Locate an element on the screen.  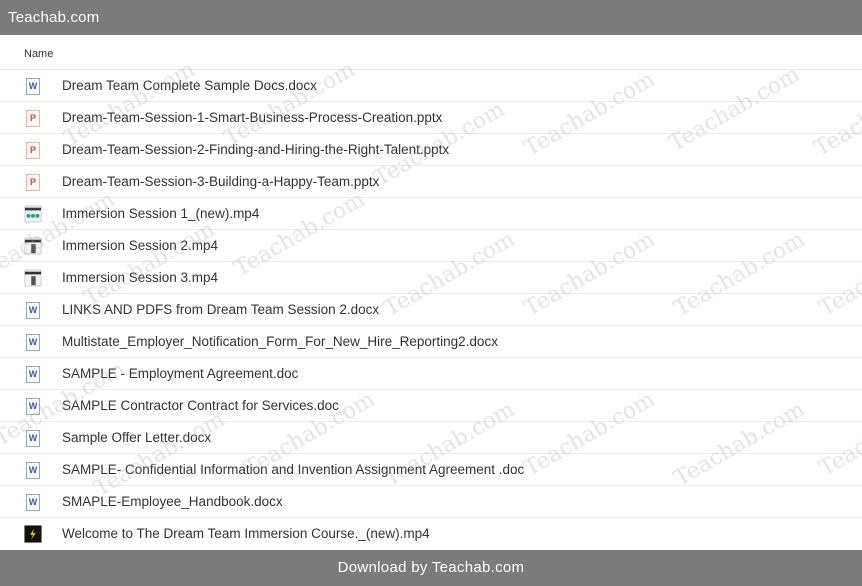
column-header-label: Name is located at coordinates (39, 54).